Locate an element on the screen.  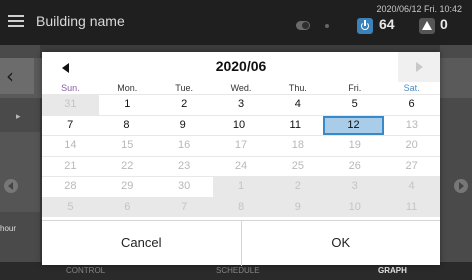
menu-icon is located at coordinates (16, 21).